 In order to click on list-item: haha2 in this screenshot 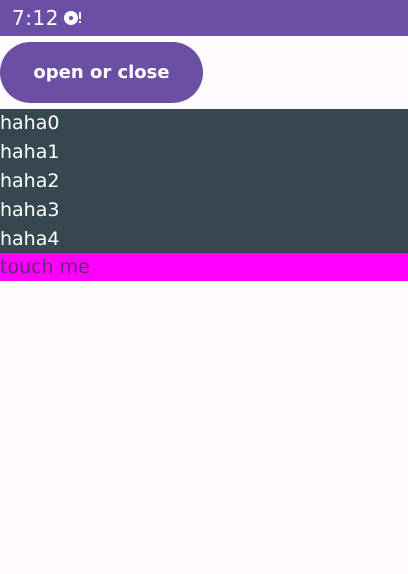, I will do `click(30, 181)`.